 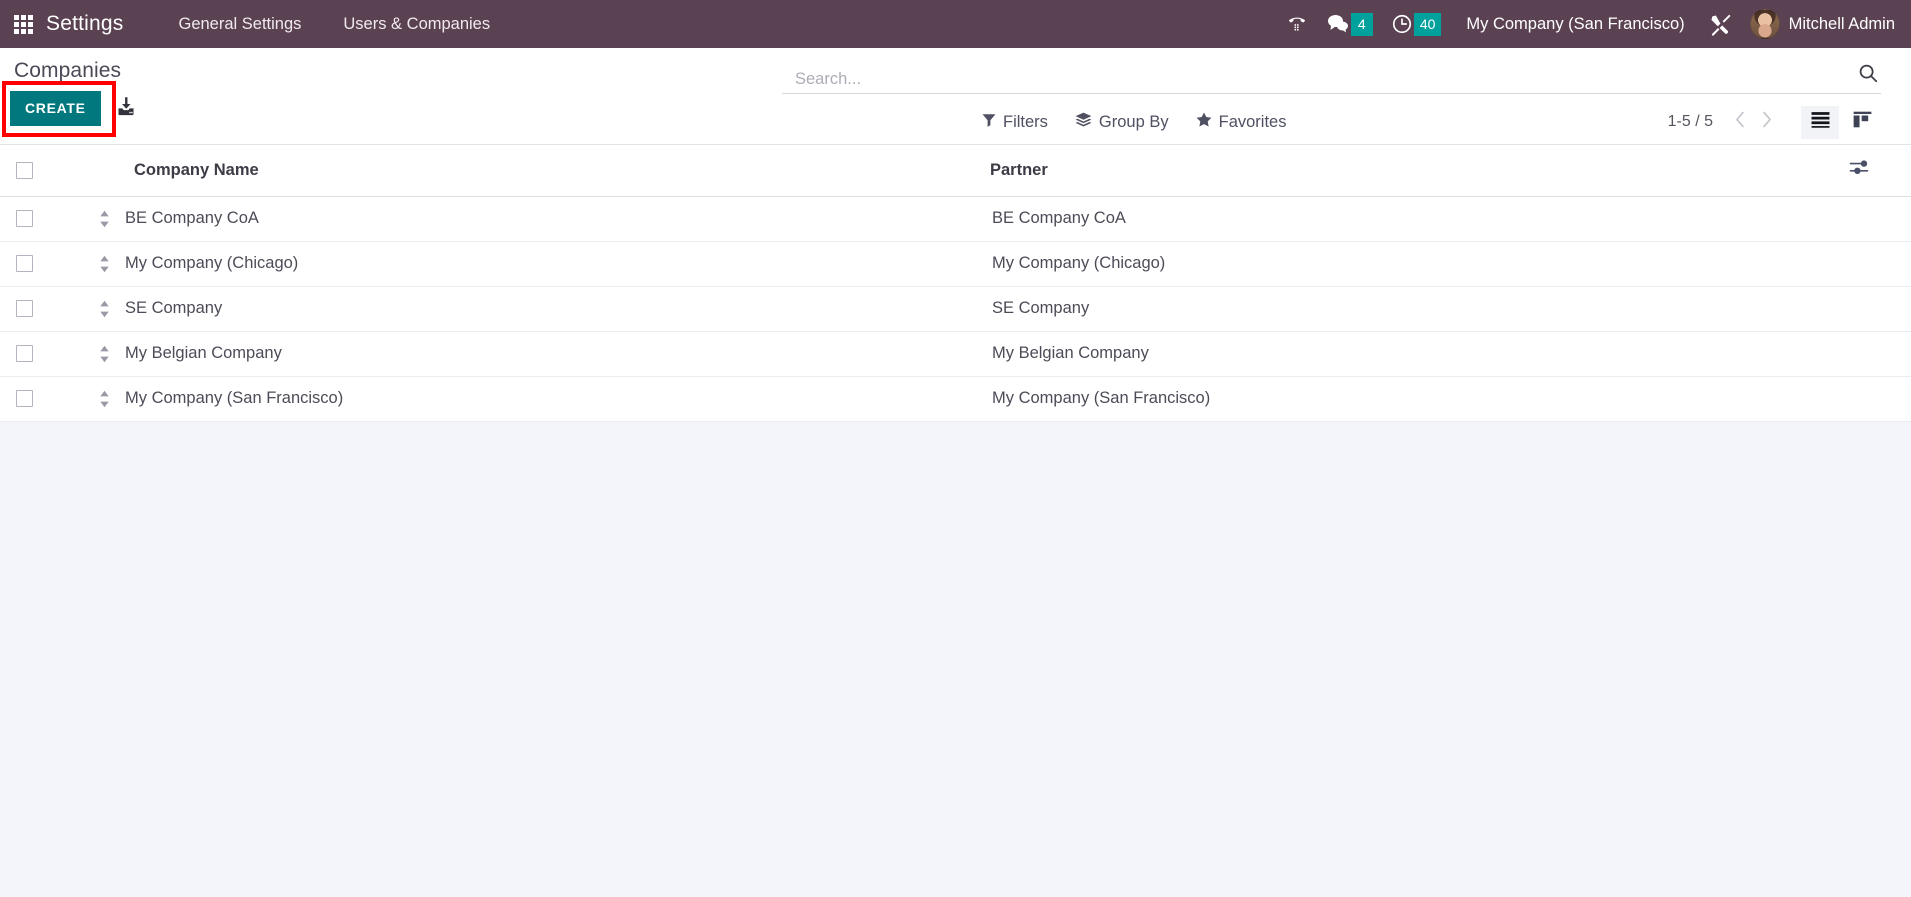 I want to click on pager-counter: 1-5 / 5, so click(x=1690, y=121).